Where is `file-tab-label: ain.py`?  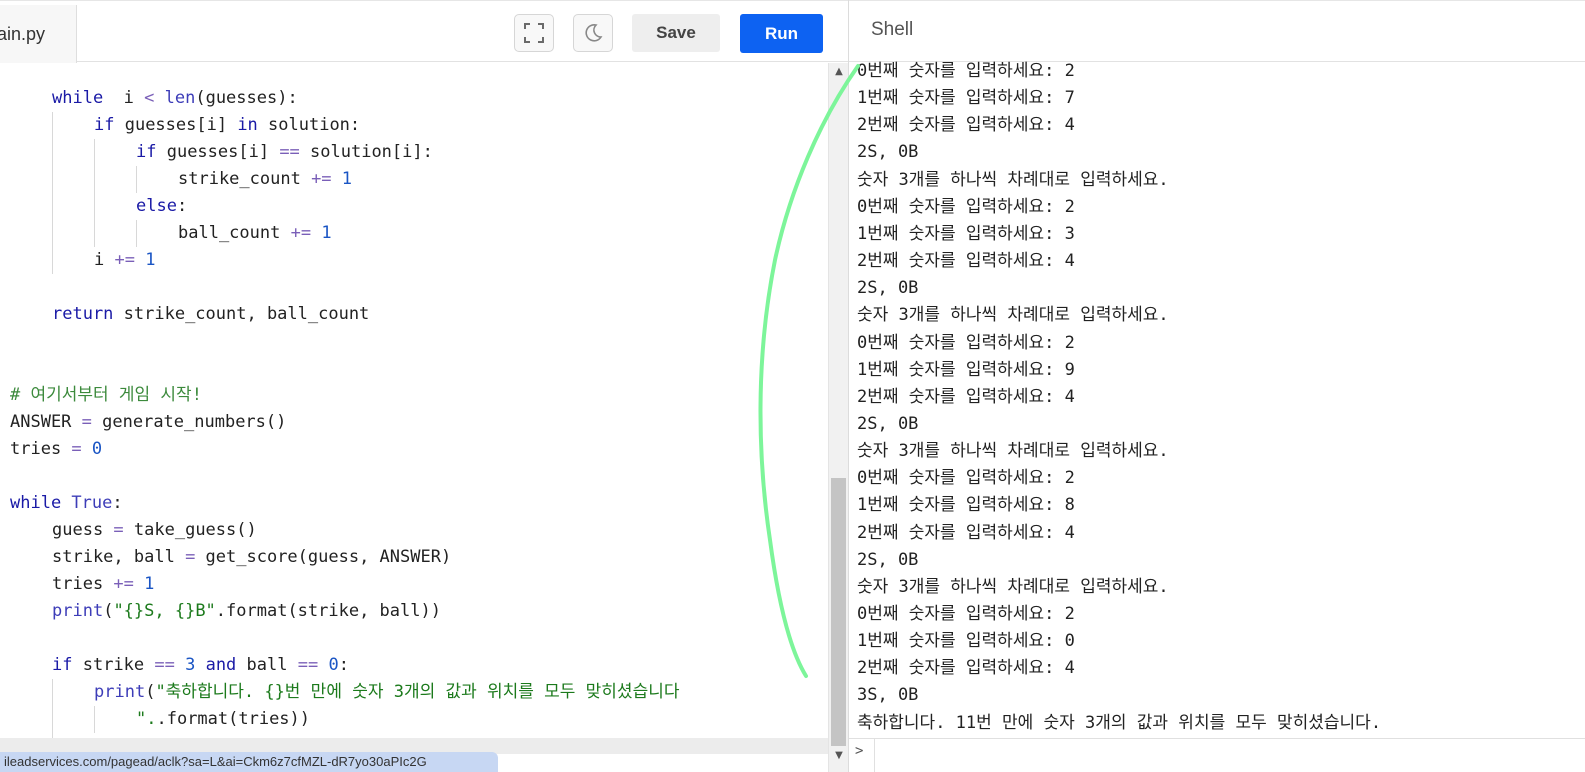
file-tab-label: ain.py is located at coordinates (23, 33).